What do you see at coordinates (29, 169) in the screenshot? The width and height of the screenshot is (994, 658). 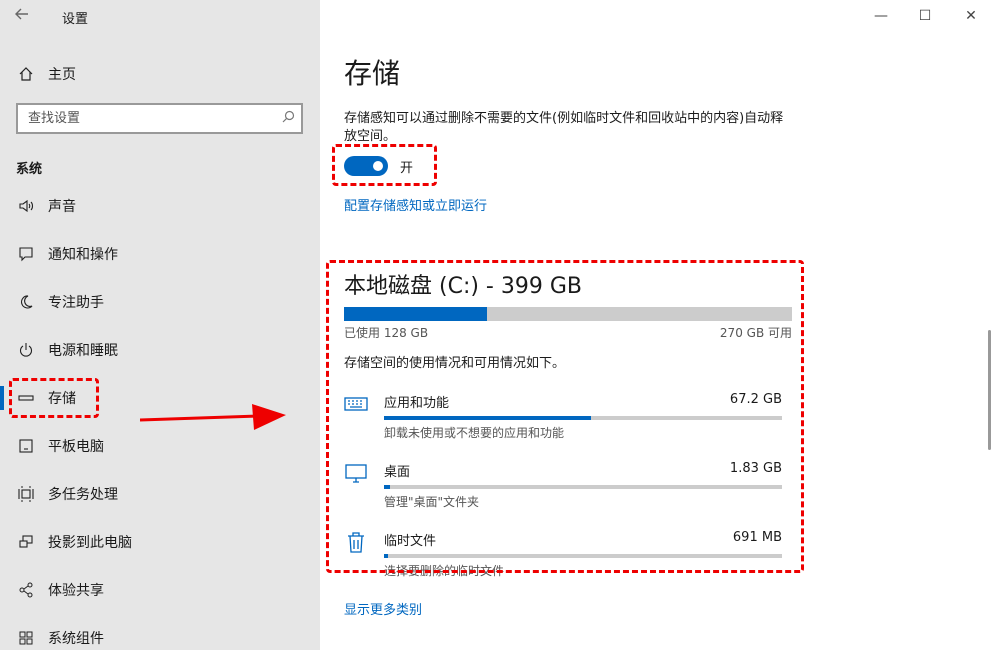 I see `section-header: 系统` at bounding box center [29, 169].